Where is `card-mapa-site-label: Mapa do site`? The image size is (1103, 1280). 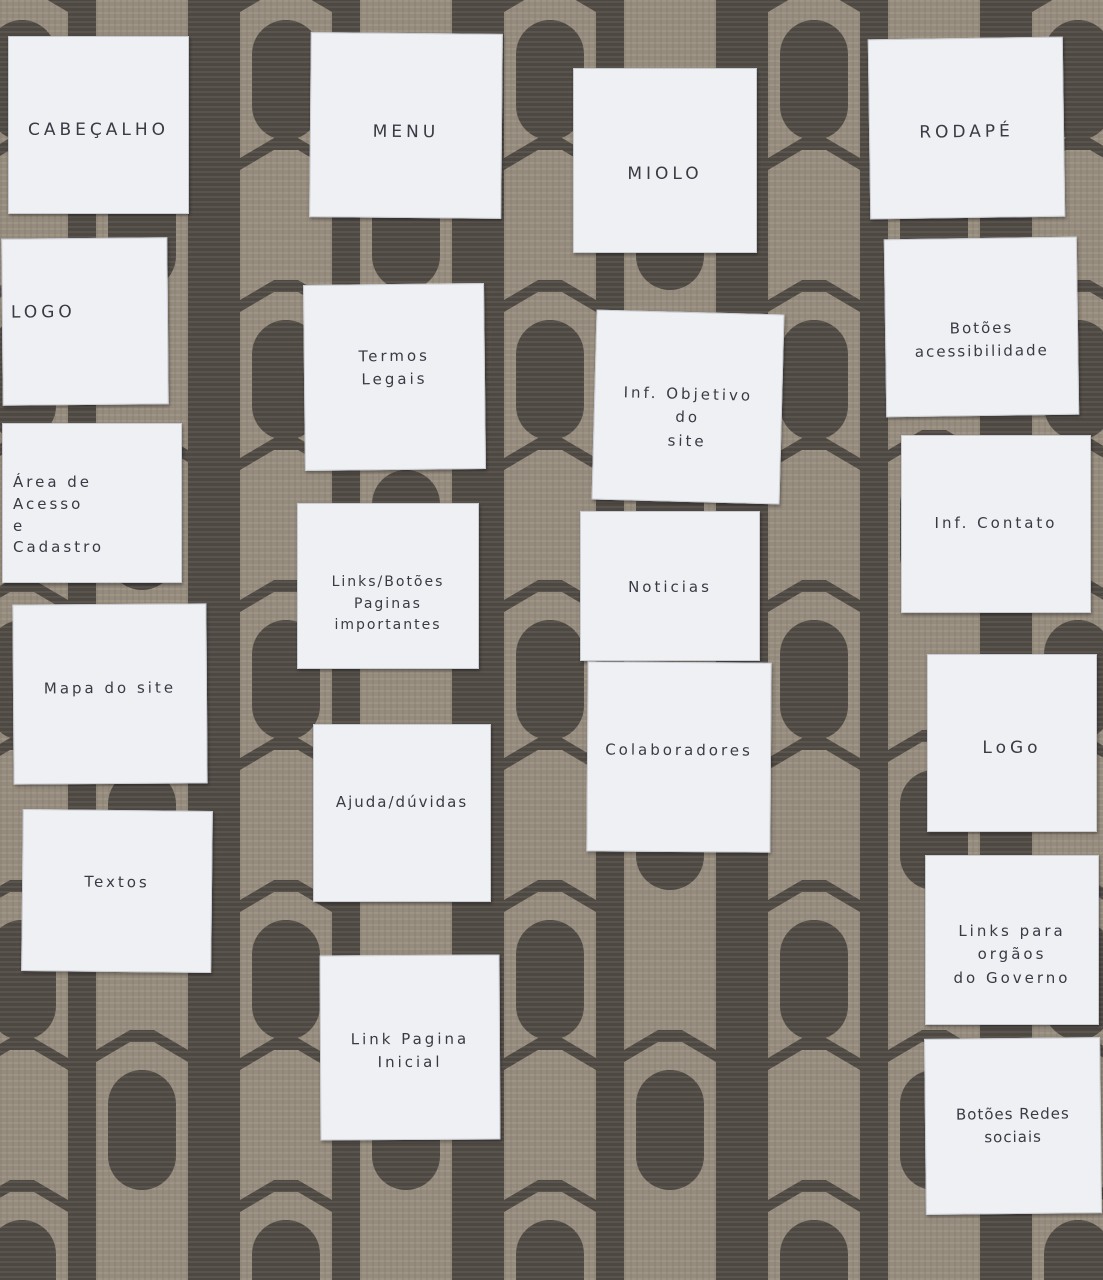
card-mapa-site-label: Mapa do site is located at coordinates (110, 688).